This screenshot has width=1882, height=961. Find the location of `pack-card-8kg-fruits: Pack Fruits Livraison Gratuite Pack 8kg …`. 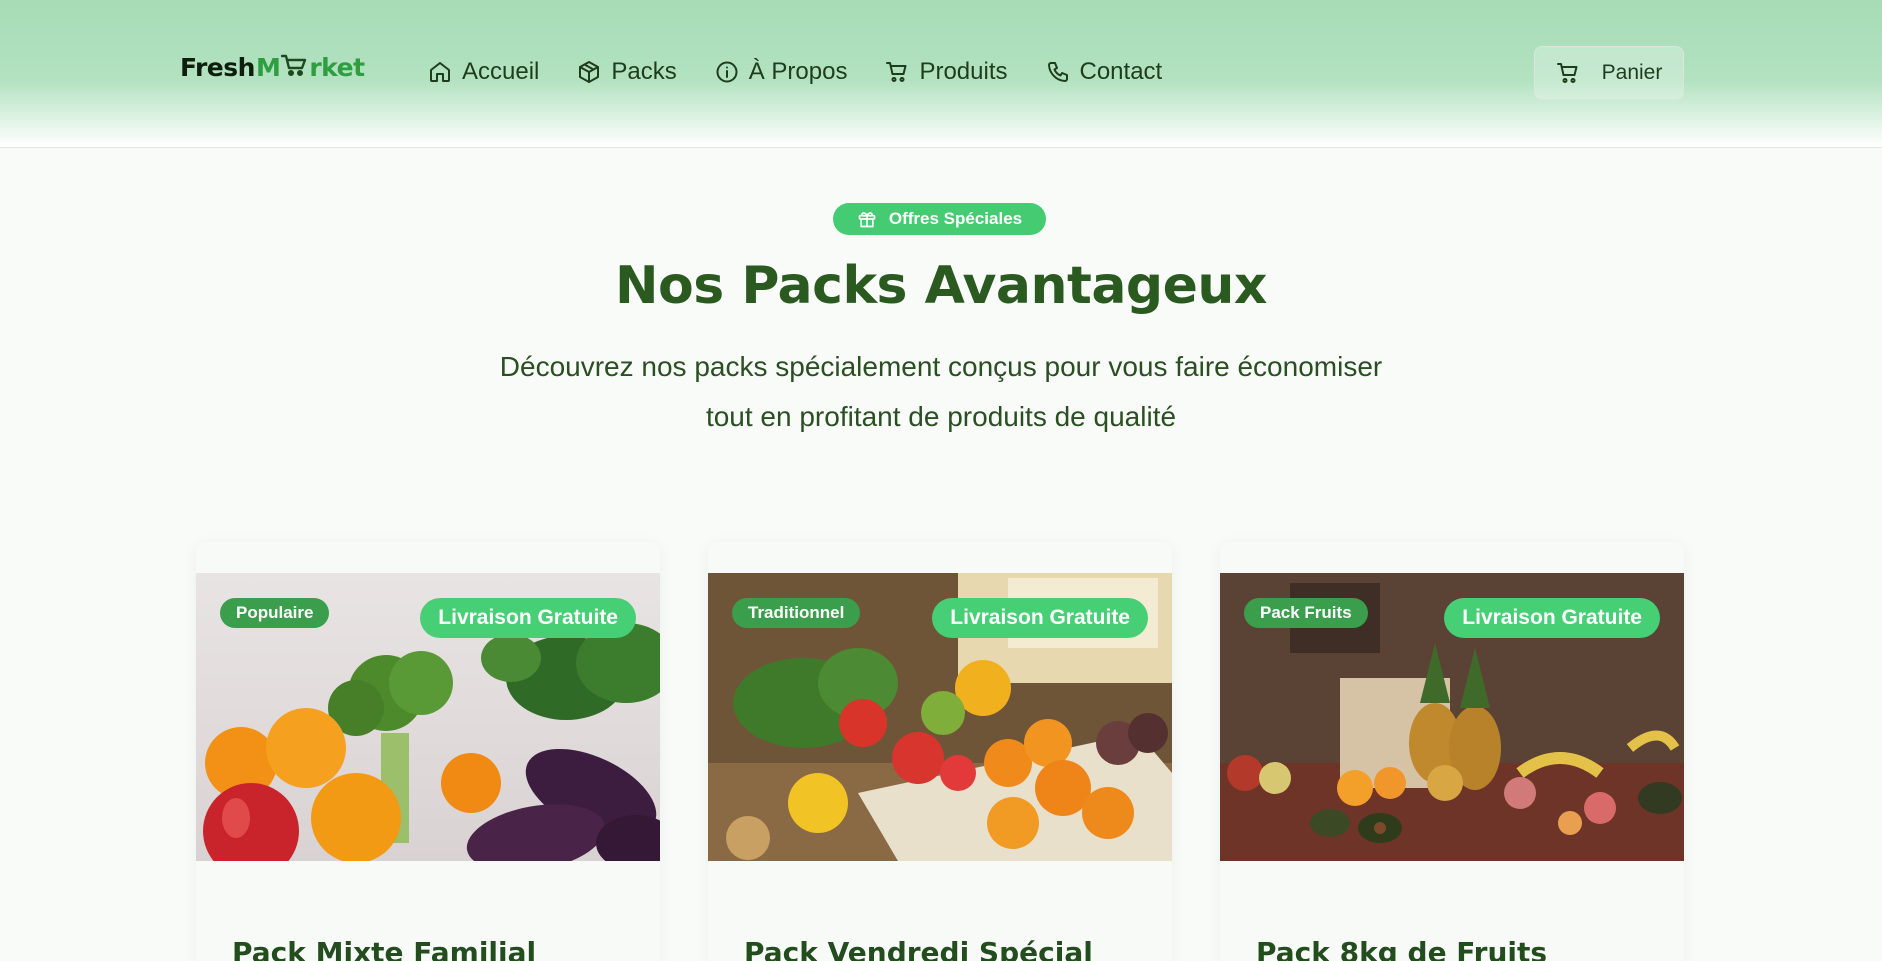

pack-card-8kg-fruits: Pack Fruits Livraison Gratuite Pack 8kg … is located at coordinates (1452, 751).